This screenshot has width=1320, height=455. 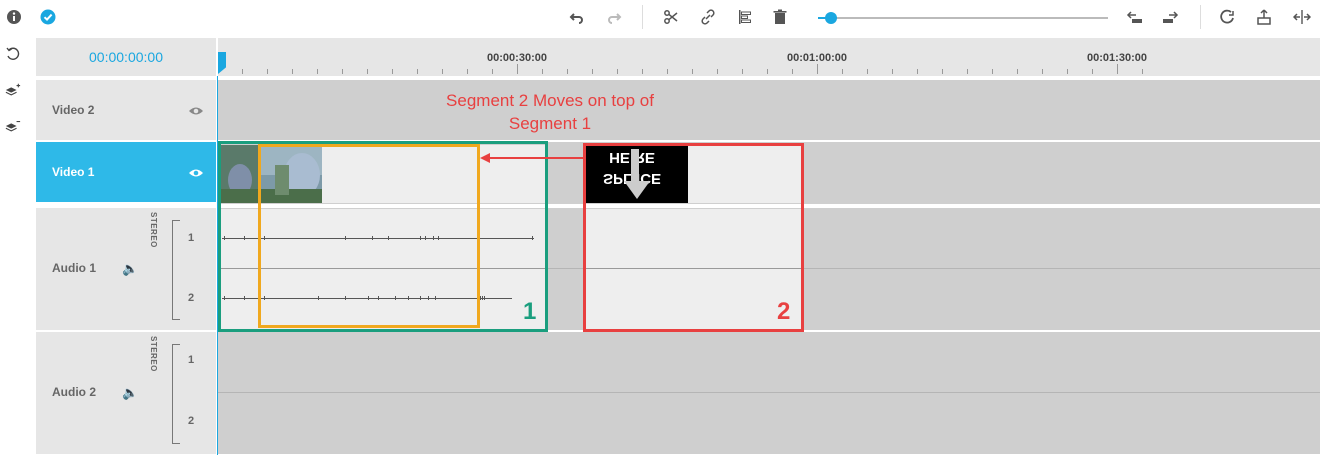 What do you see at coordinates (126, 57) in the screenshot?
I see `current-timecode: 00:00:00:00` at bounding box center [126, 57].